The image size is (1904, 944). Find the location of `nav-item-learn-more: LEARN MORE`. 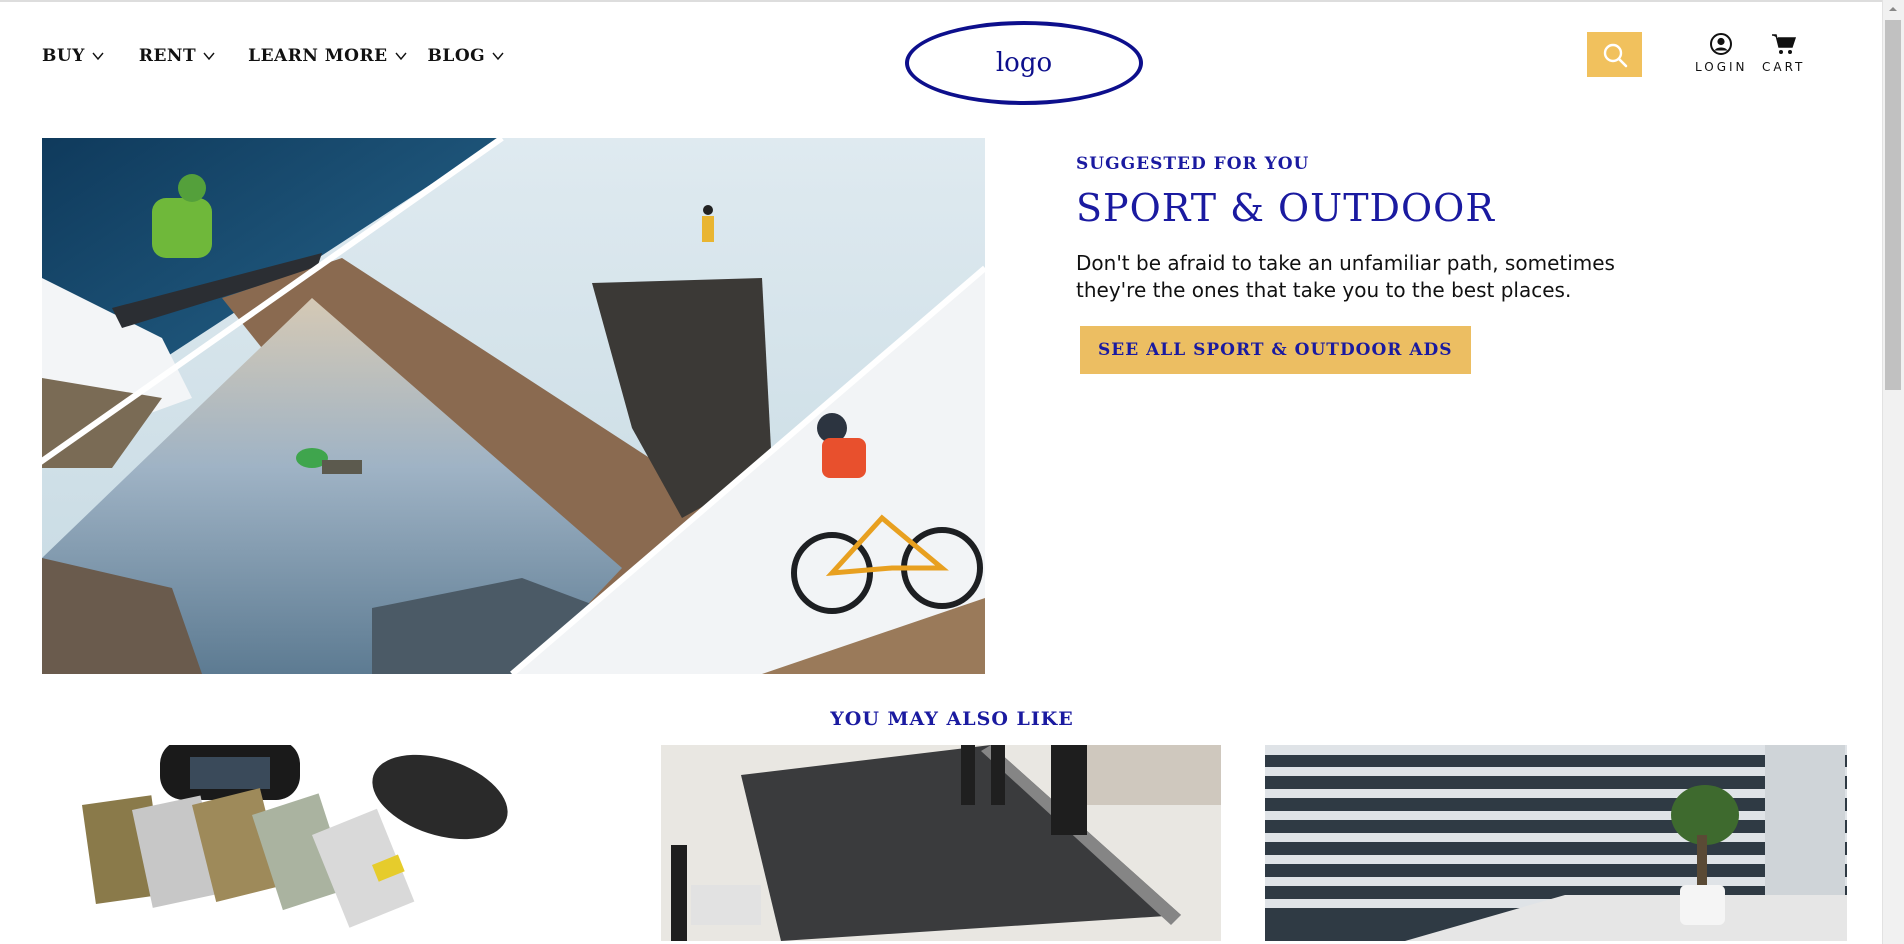

nav-item-learn-more: LEARN MORE is located at coordinates (327, 56).